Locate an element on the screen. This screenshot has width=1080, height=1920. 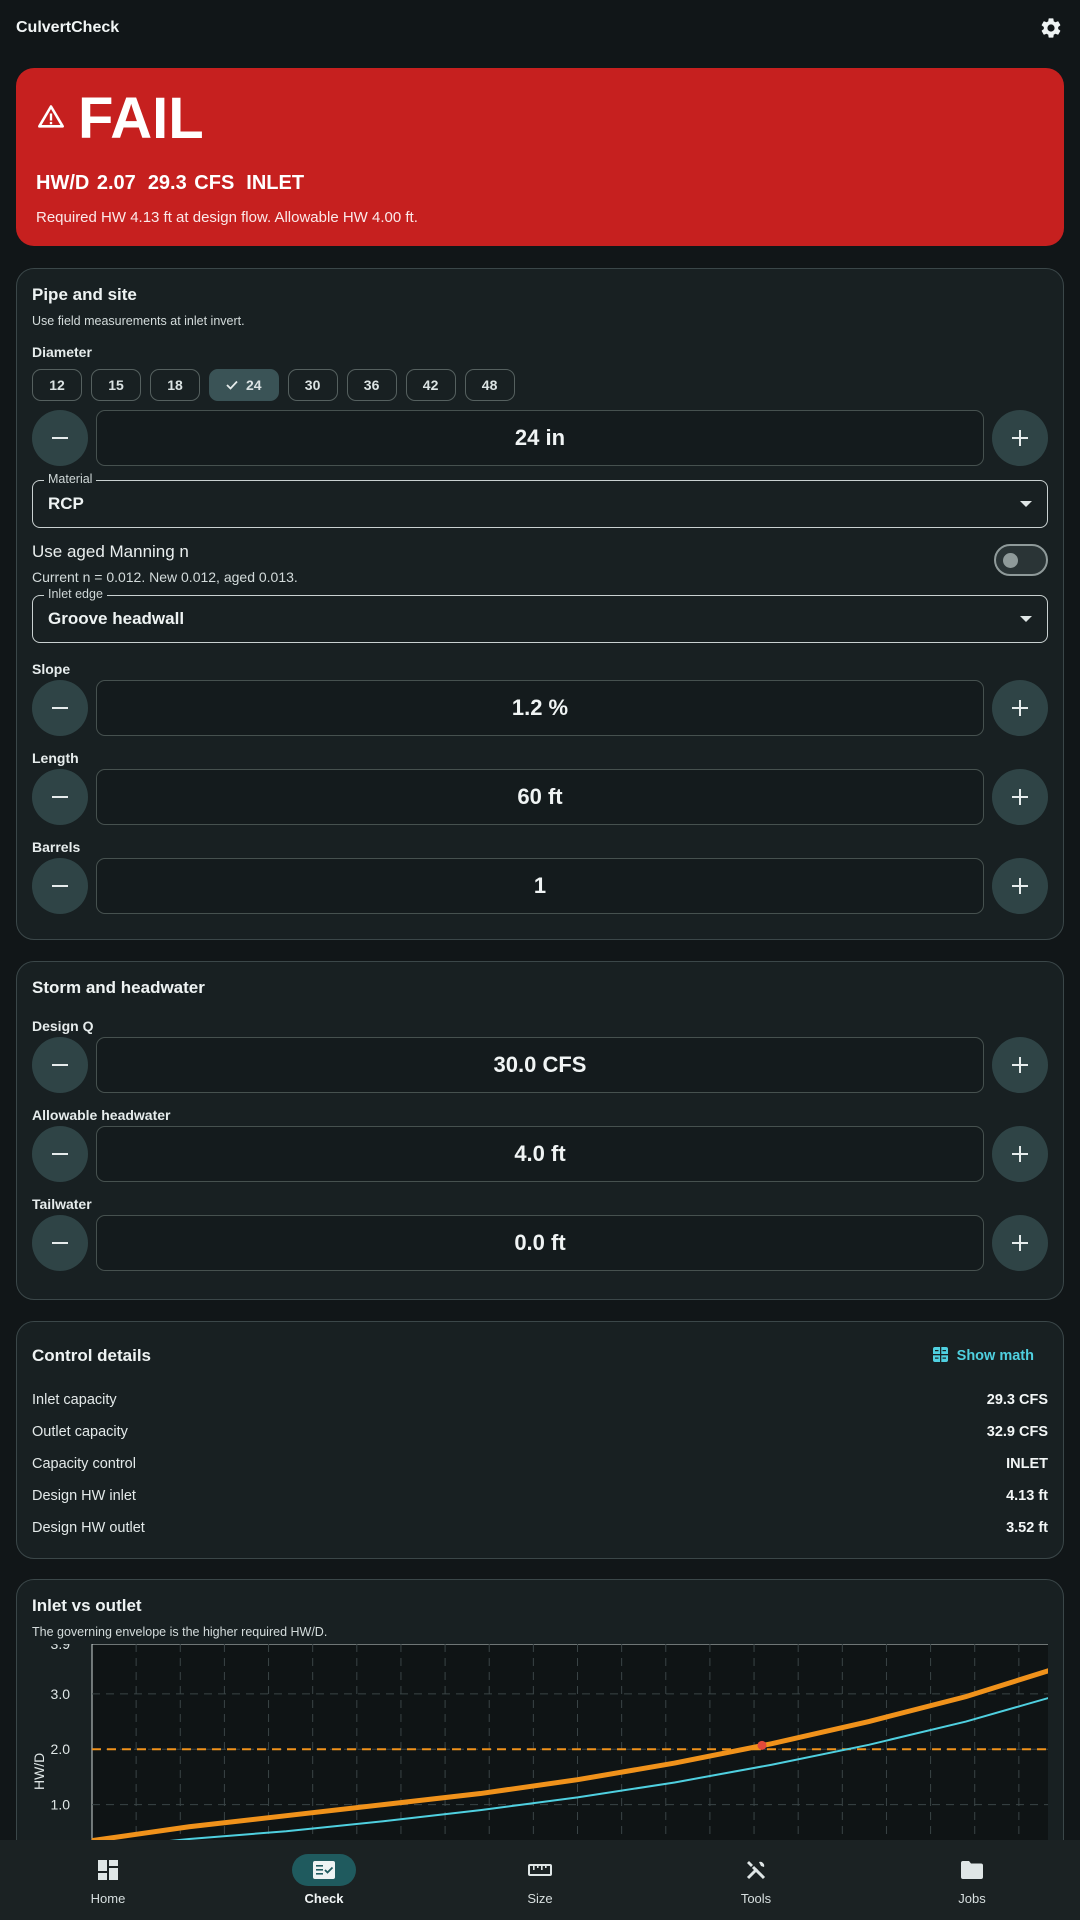
nav-tools: Tools is located at coordinates (756, 1880).